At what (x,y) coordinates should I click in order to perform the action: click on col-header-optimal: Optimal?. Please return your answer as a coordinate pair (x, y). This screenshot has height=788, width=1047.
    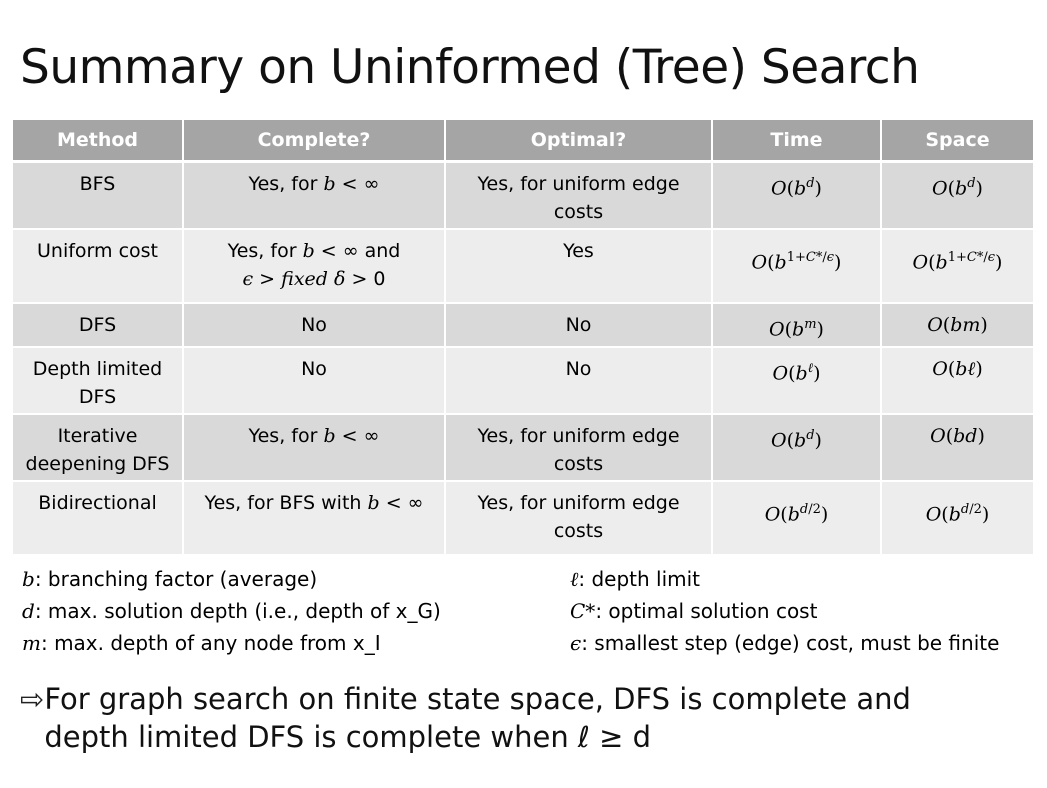
    Looking at the image, I should click on (579, 141).